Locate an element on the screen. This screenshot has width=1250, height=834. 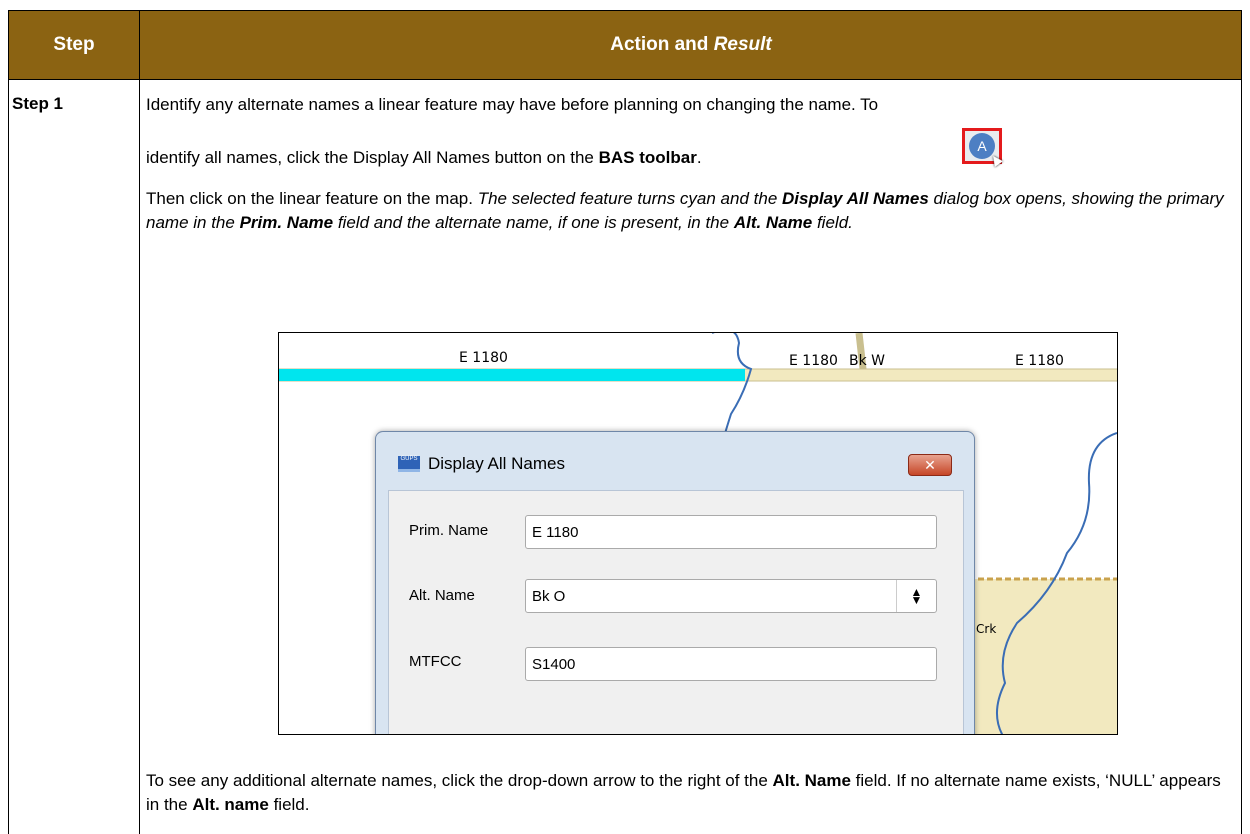
dialog-titlebar: GUPS Display All Names is located at coordinates (675, 464).